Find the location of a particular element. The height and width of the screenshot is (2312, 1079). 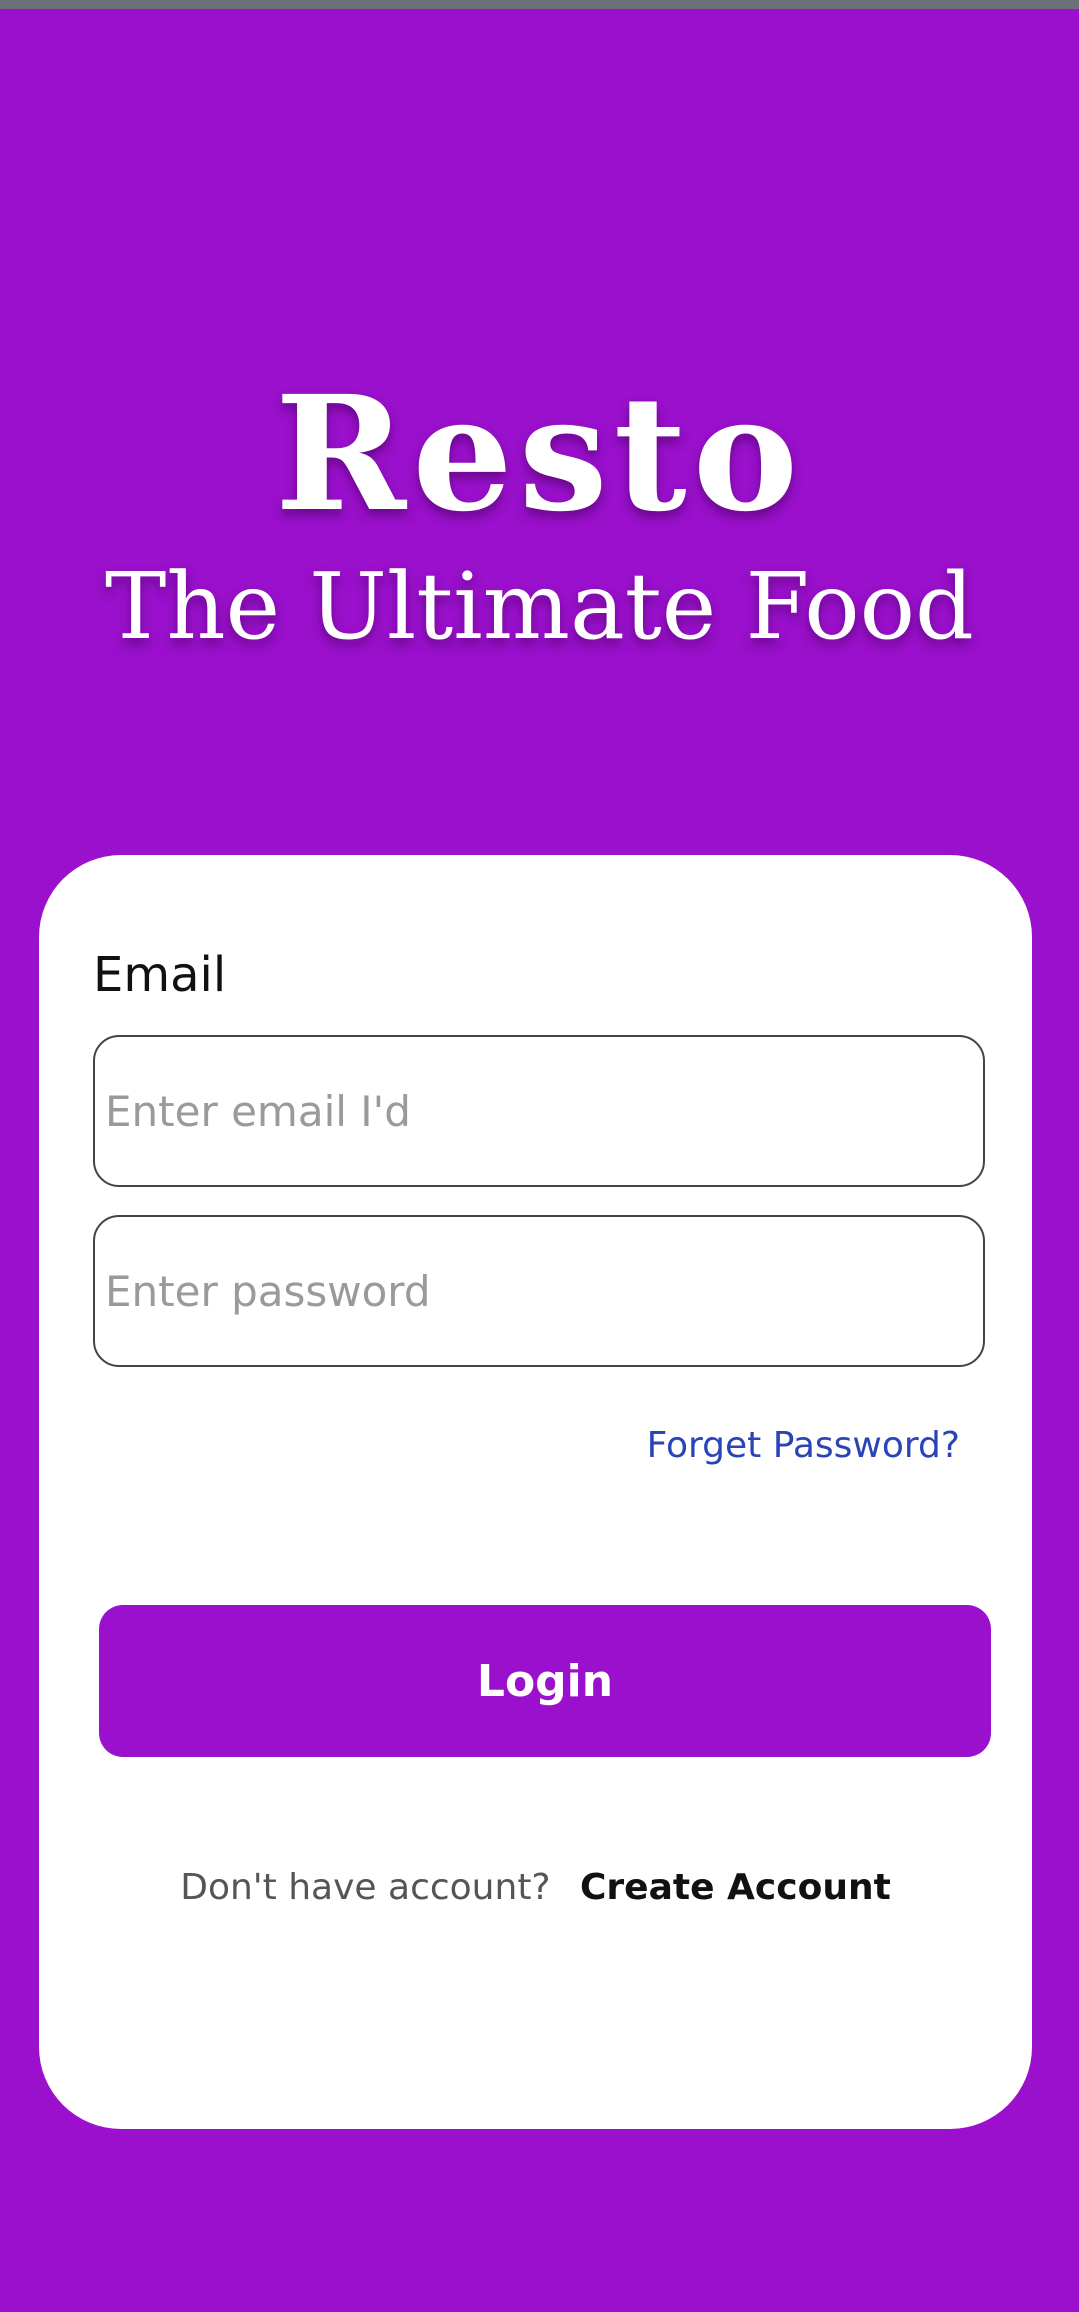

forgot-password-link: Forget Password? is located at coordinates (803, 1445).